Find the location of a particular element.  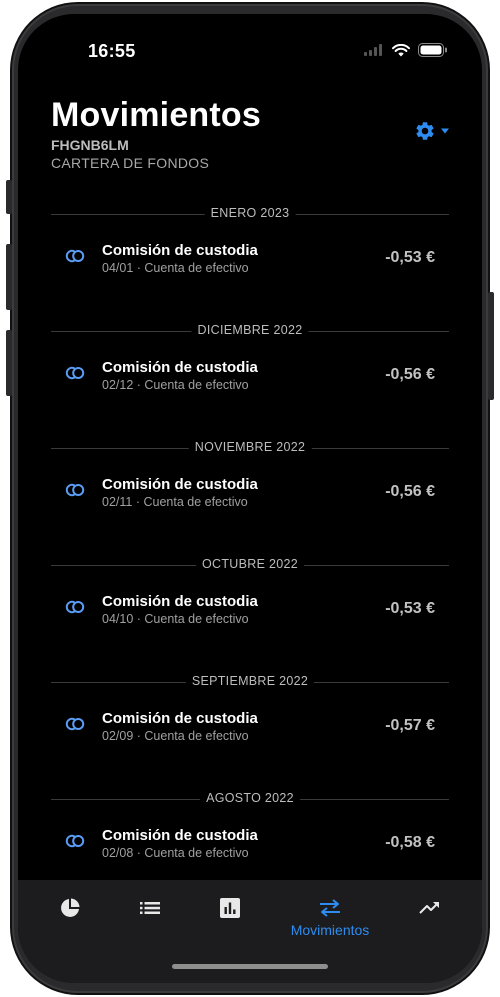

month-label: DICIEMBRE 2022 is located at coordinates (250, 330).